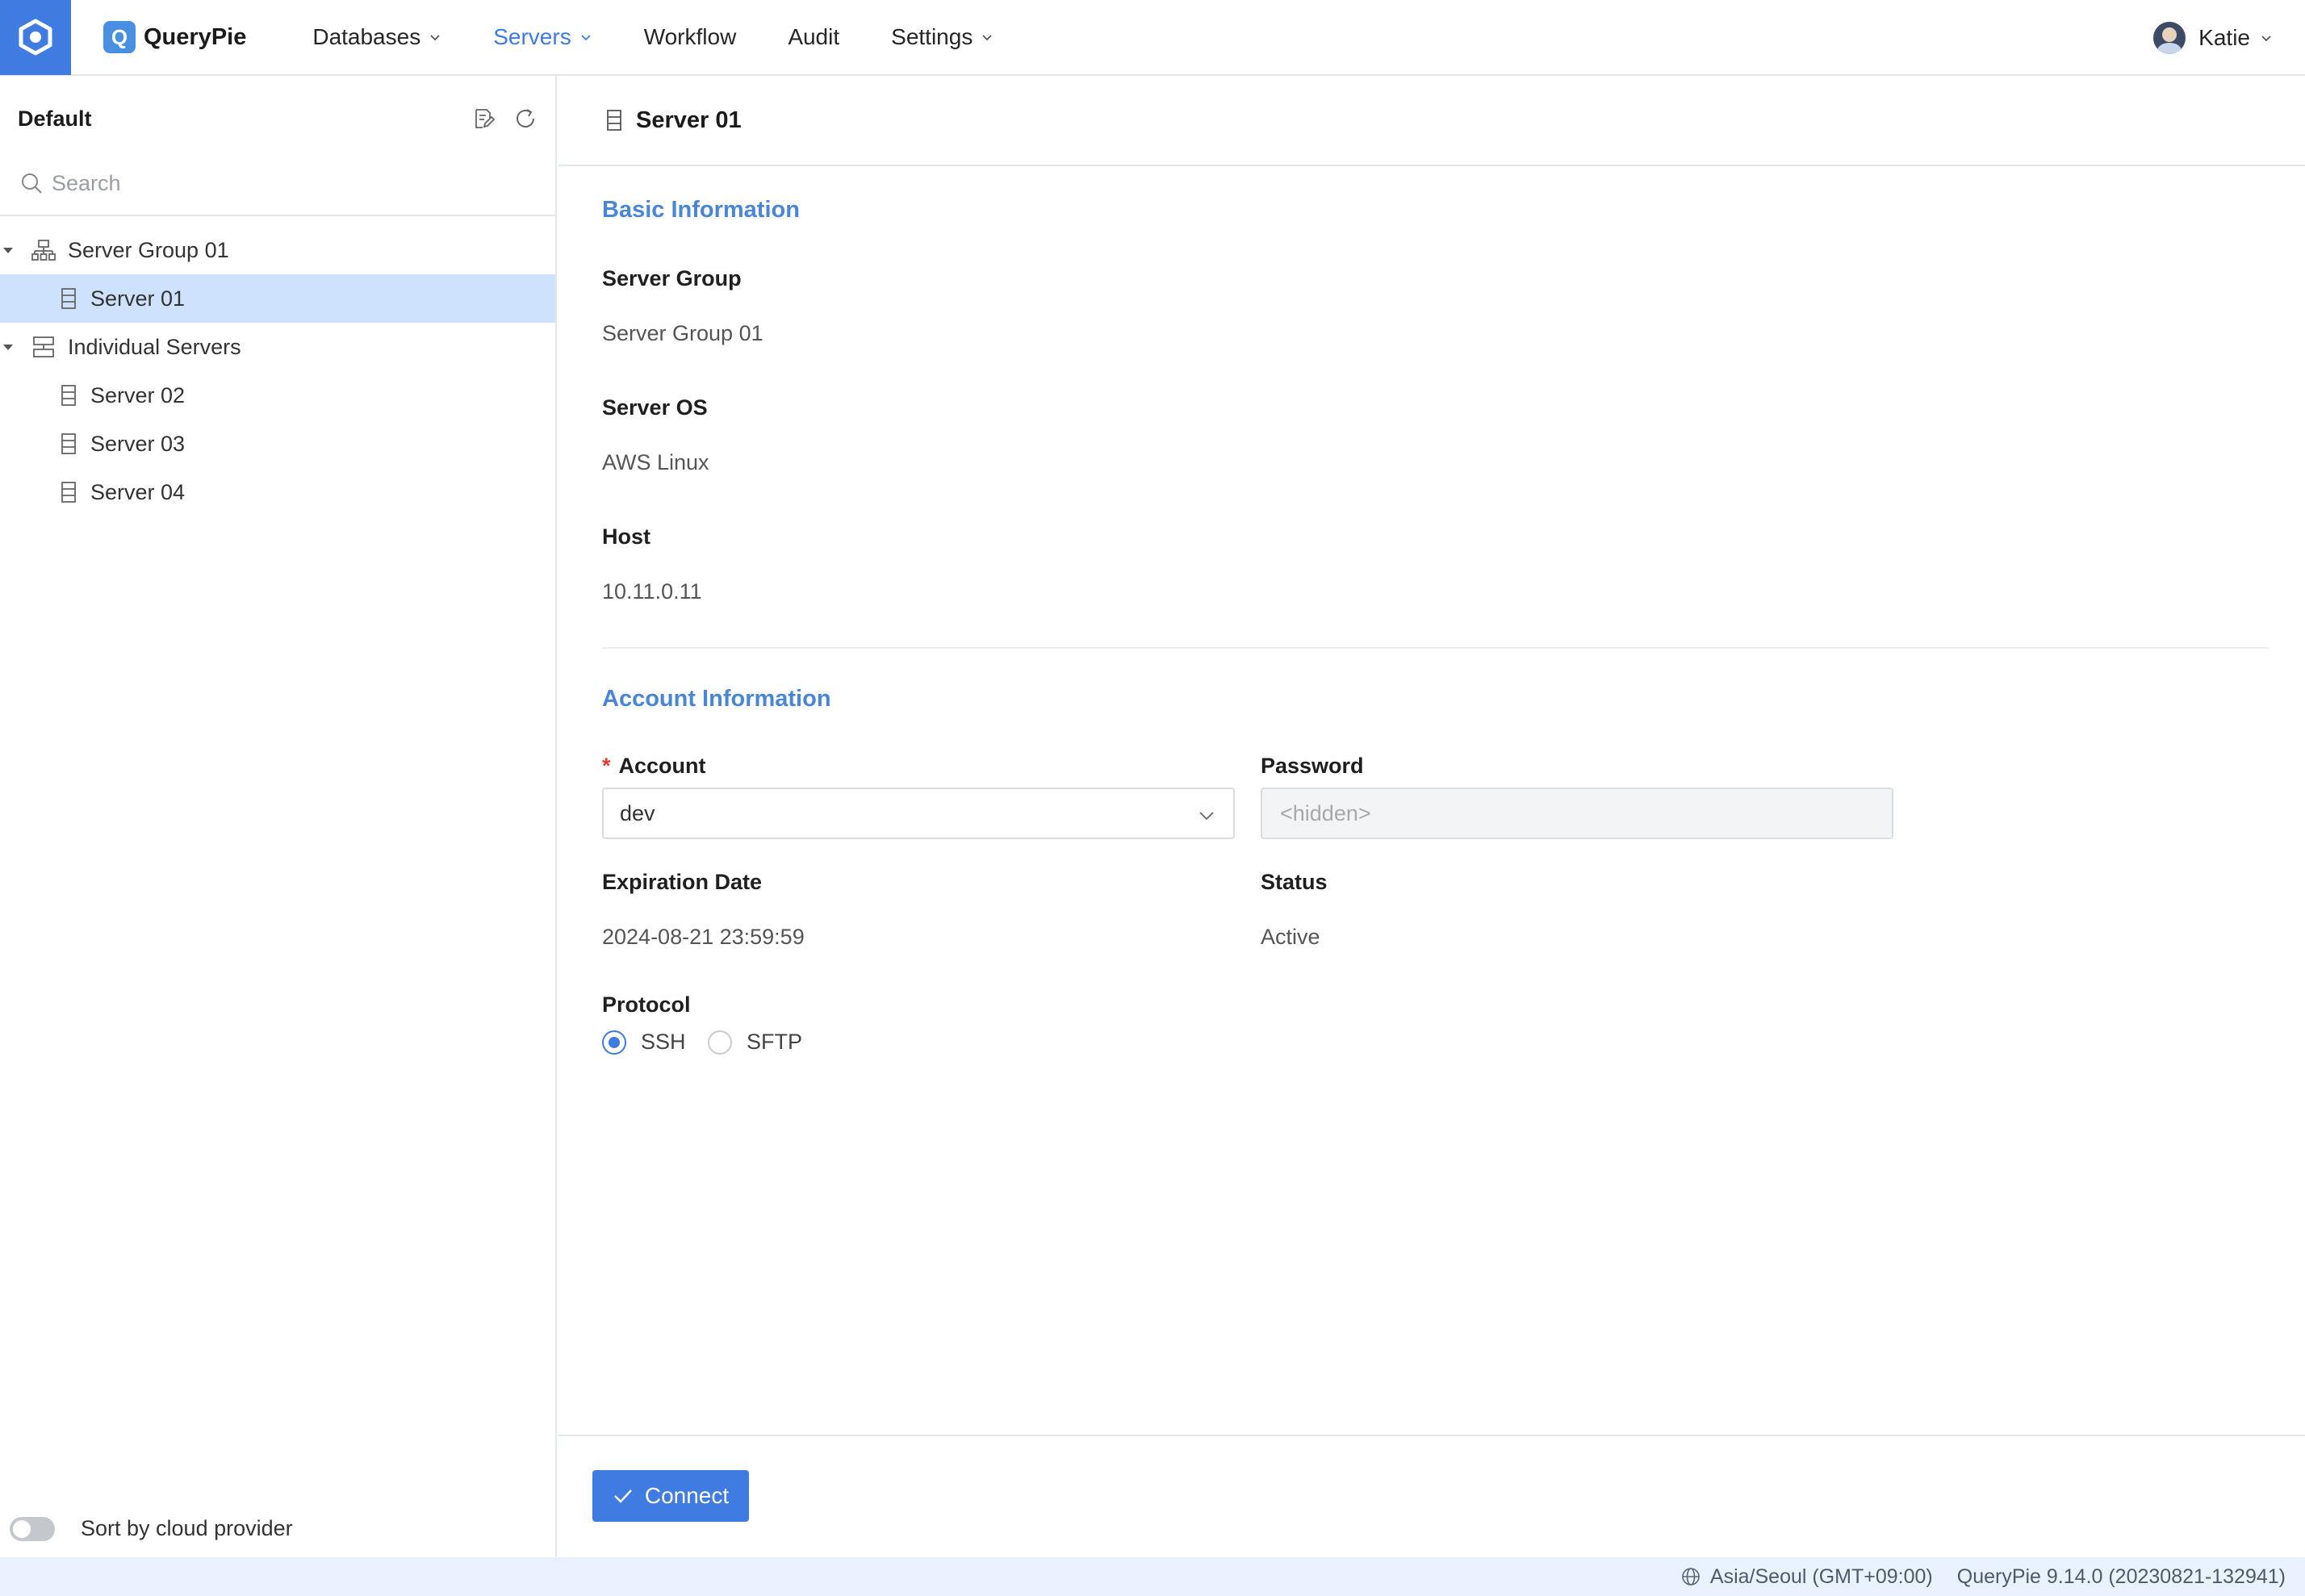 The image size is (2305, 1596). What do you see at coordinates (606, 766) in the screenshot?
I see `required-mark: *` at bounding box center [606, 766].